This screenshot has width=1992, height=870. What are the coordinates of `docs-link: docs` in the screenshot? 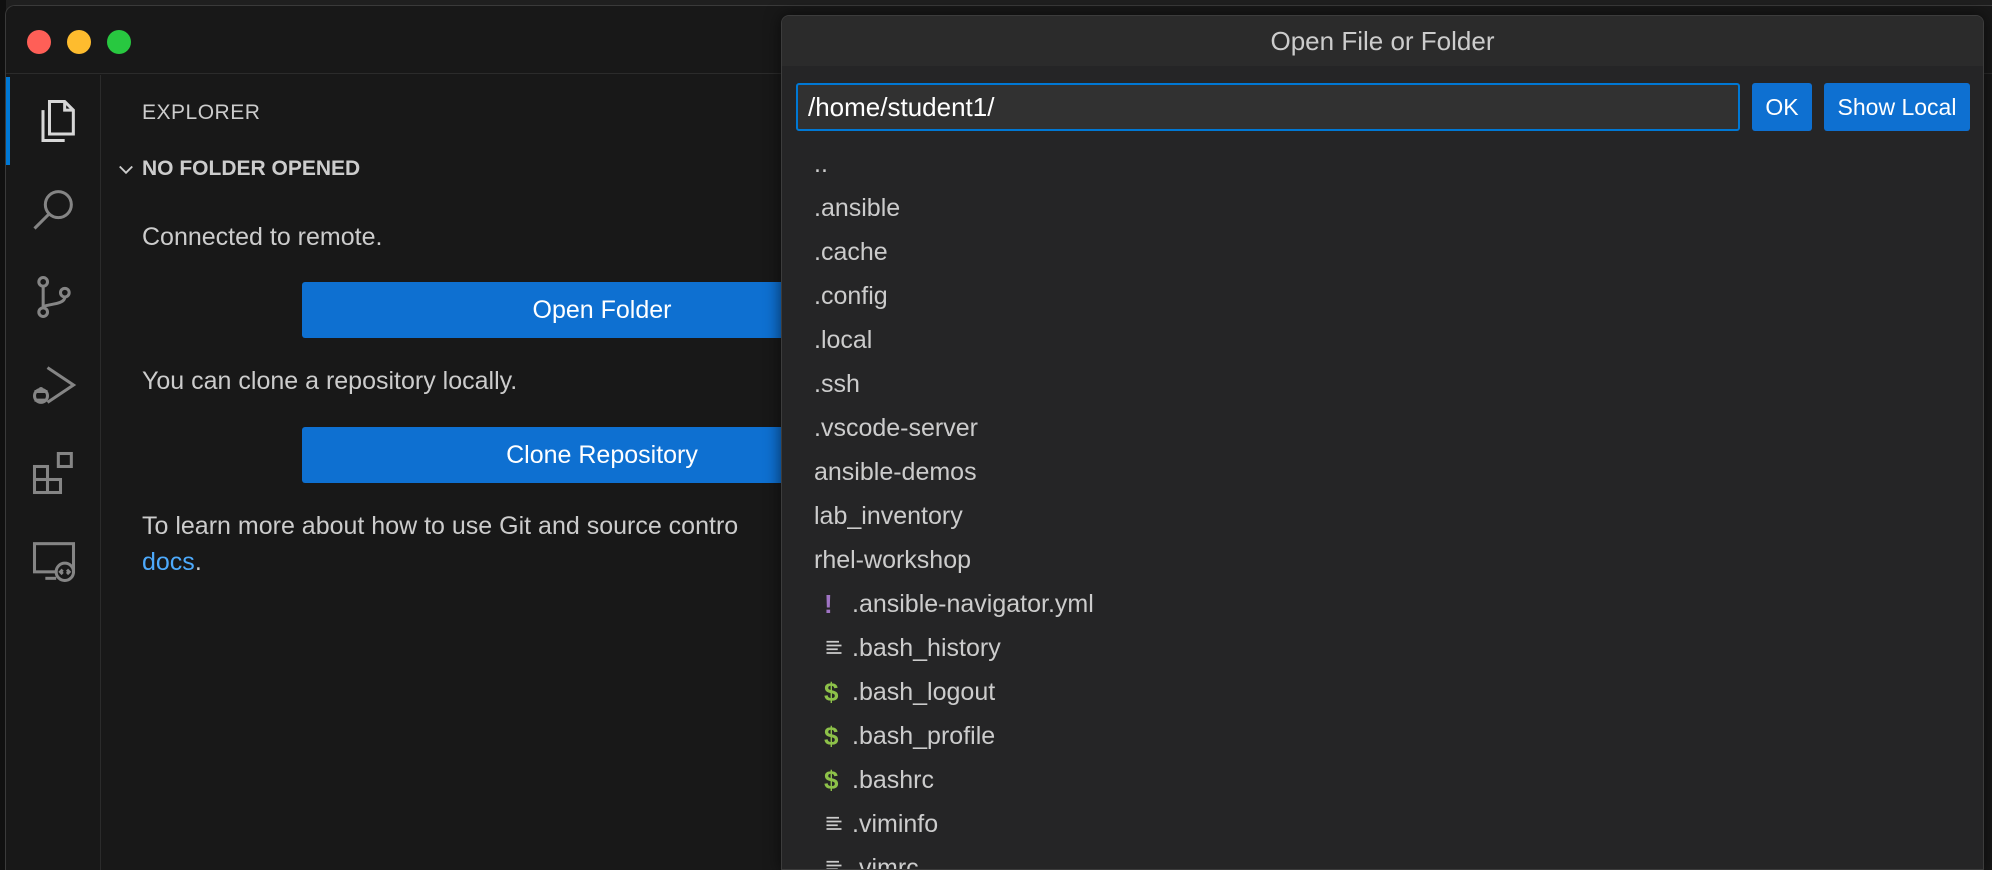 It's located at (168, 562).